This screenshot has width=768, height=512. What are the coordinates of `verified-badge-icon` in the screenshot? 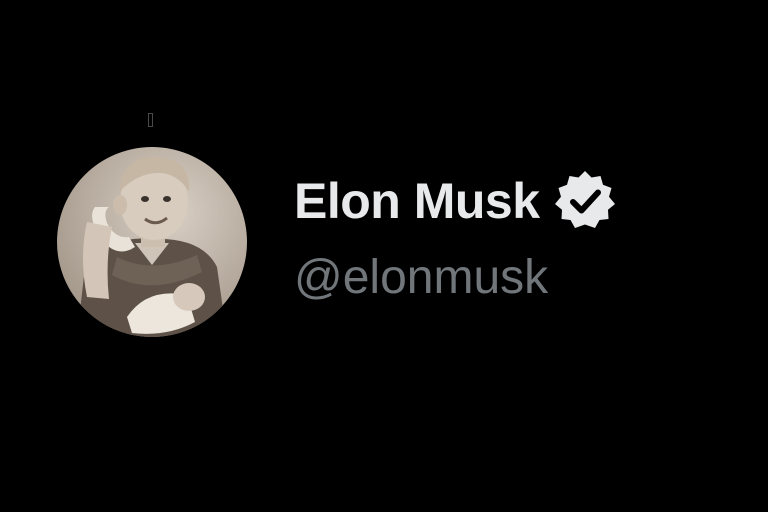 It's located at (585, 201).